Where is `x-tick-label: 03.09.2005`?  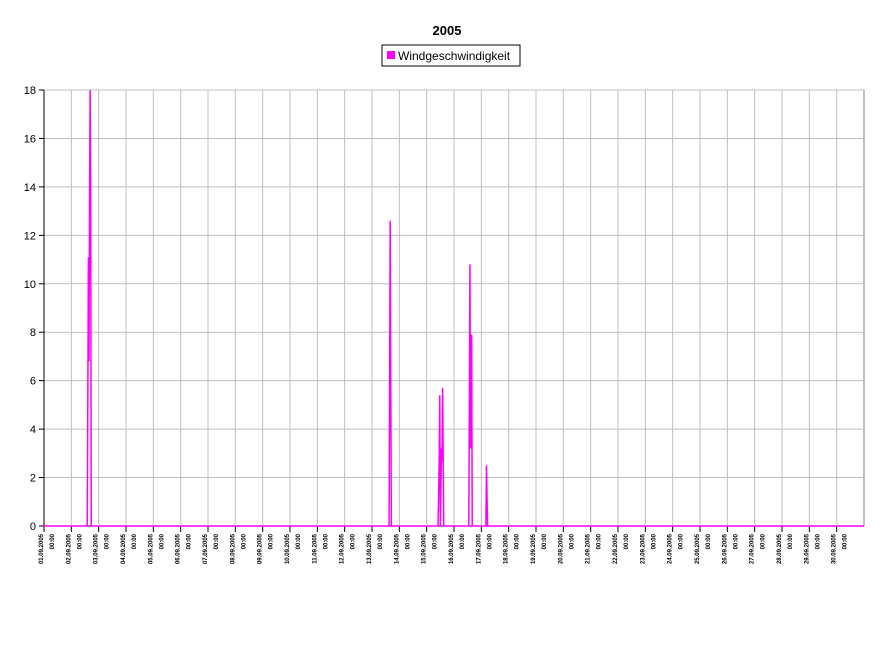
x-tick-label: 03.09.2005 is located at coordinates (97, 548).